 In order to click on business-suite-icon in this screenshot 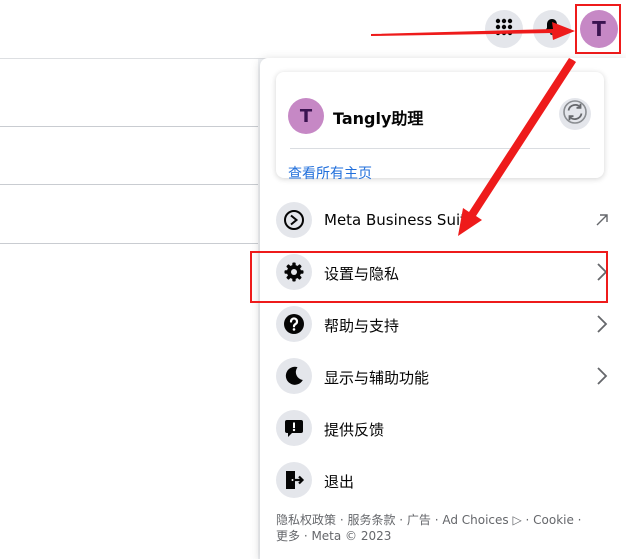, I will do `click(294, 220)`.